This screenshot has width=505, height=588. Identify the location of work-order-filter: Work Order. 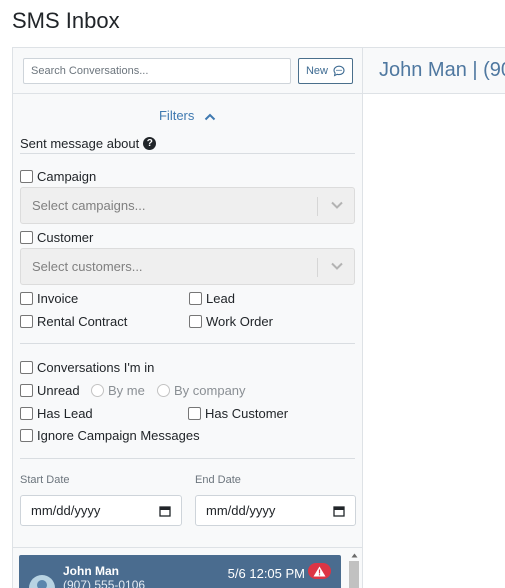
(231, 321).